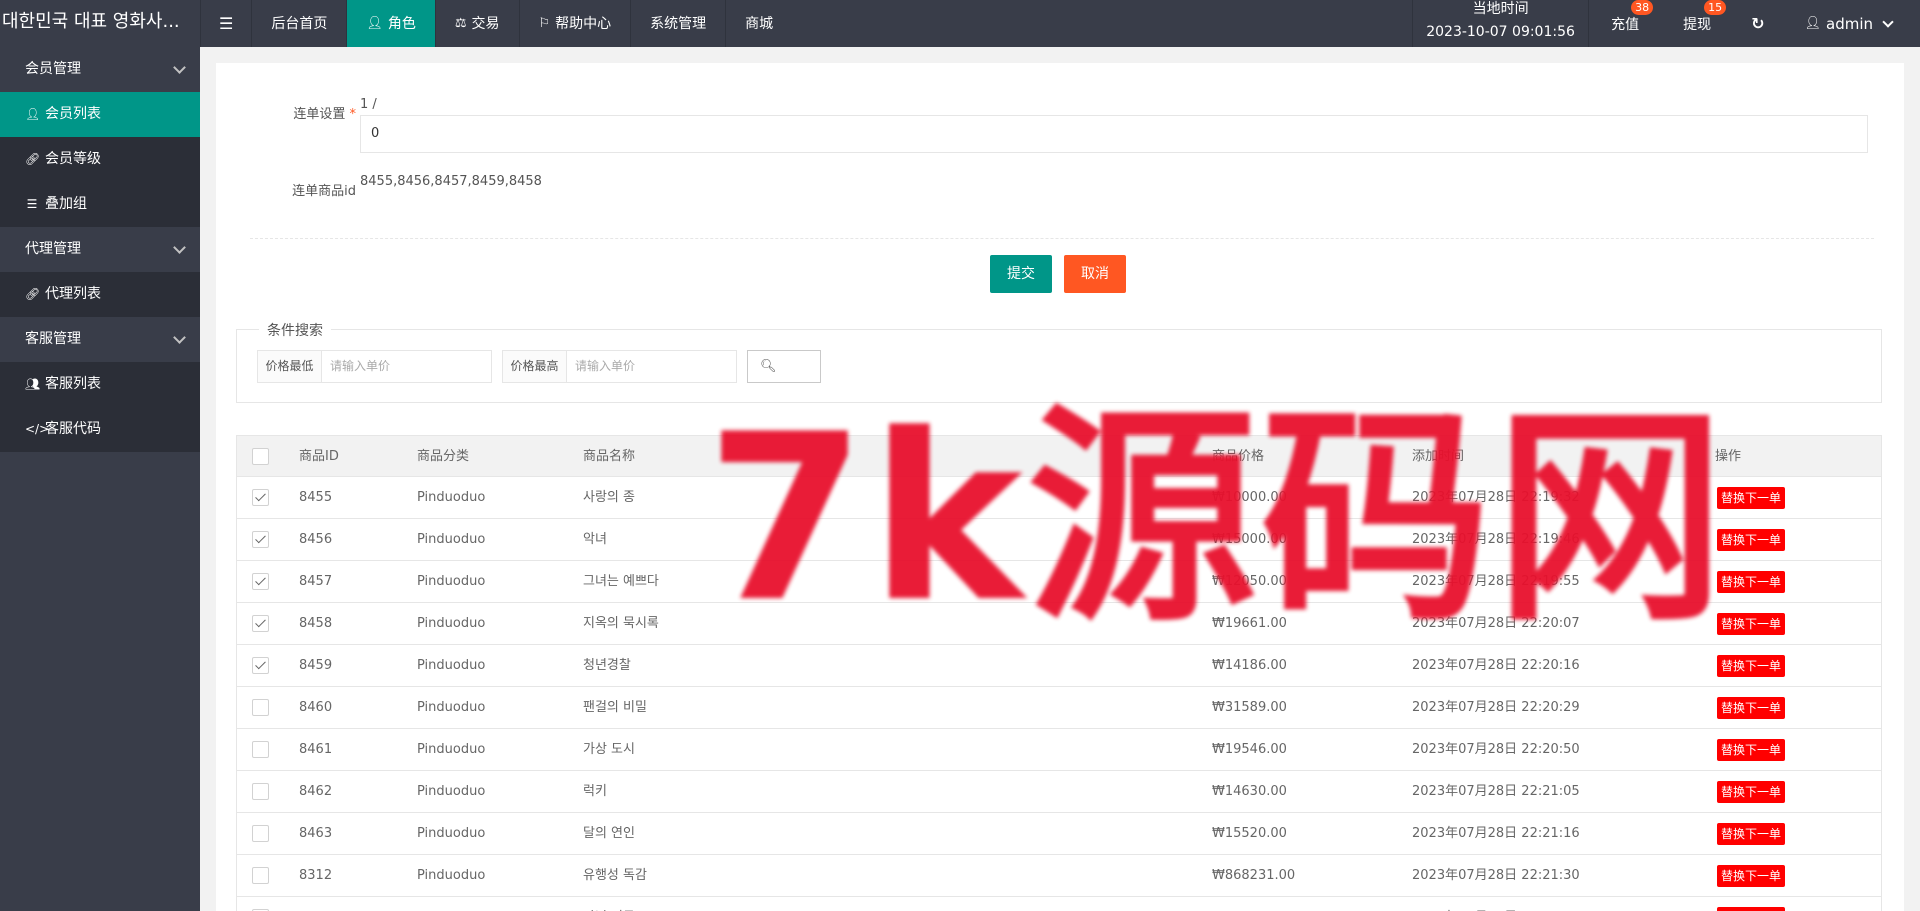 The width and height of the screenshot is (1920, 911). I want to click on select-all-checkbox, so click(260, 456).